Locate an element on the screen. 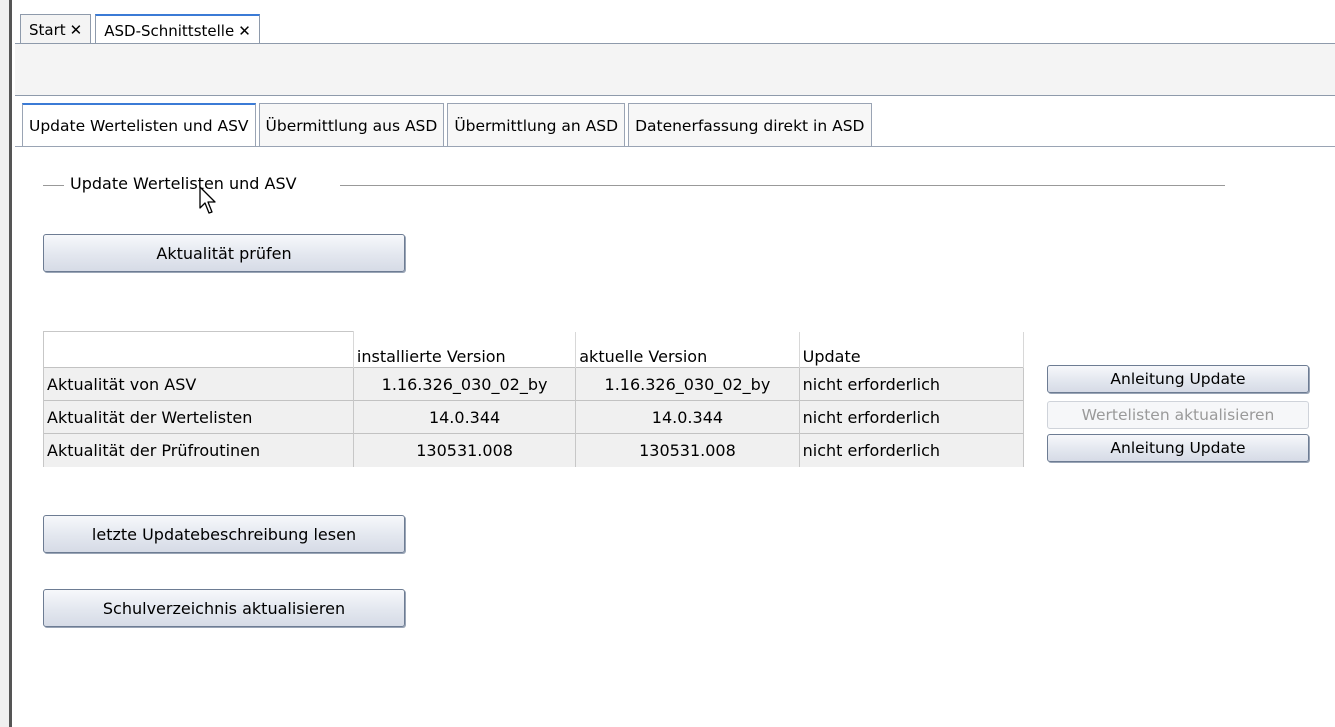  table-header-cell is located at coordinates (198, 349).